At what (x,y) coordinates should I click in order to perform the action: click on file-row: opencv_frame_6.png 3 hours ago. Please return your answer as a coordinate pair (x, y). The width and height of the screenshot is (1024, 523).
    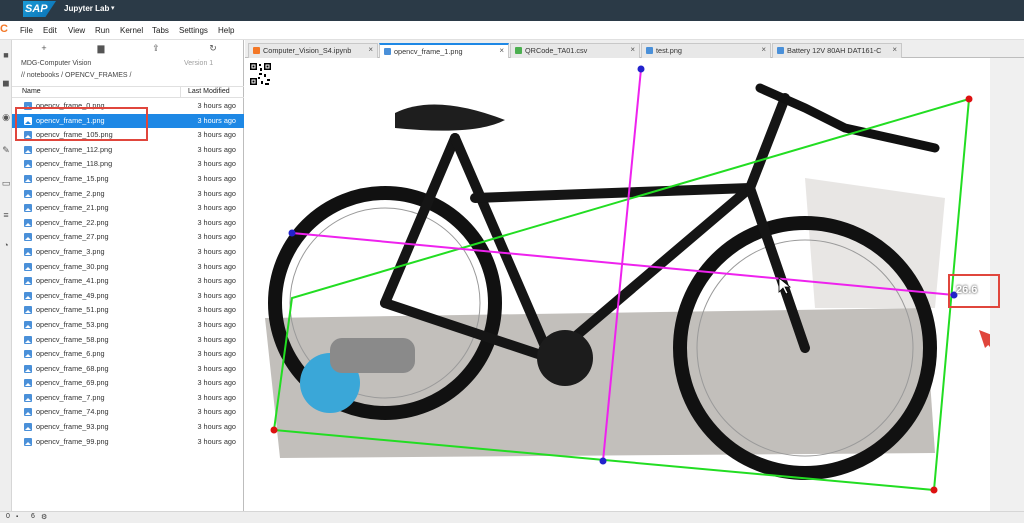
    Looking at the image, I should click on (128, 354).